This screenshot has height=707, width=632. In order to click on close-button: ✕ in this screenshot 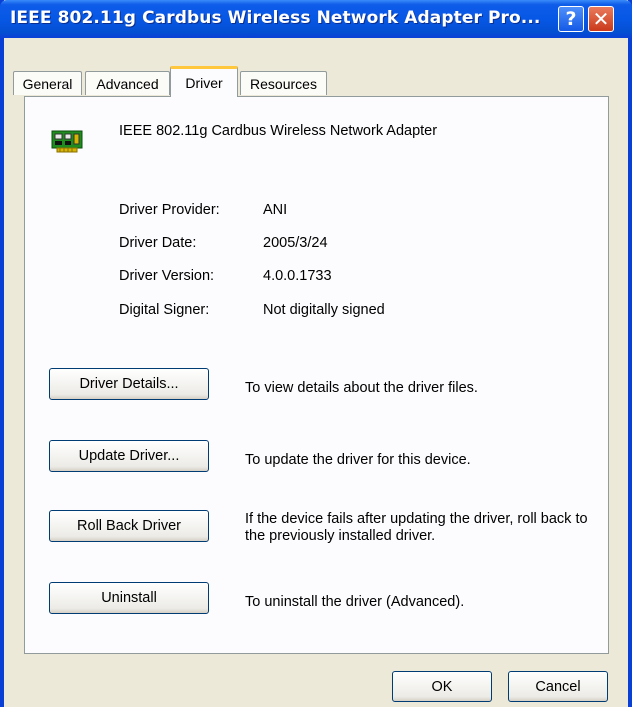, I will do `click(601, 19)`.